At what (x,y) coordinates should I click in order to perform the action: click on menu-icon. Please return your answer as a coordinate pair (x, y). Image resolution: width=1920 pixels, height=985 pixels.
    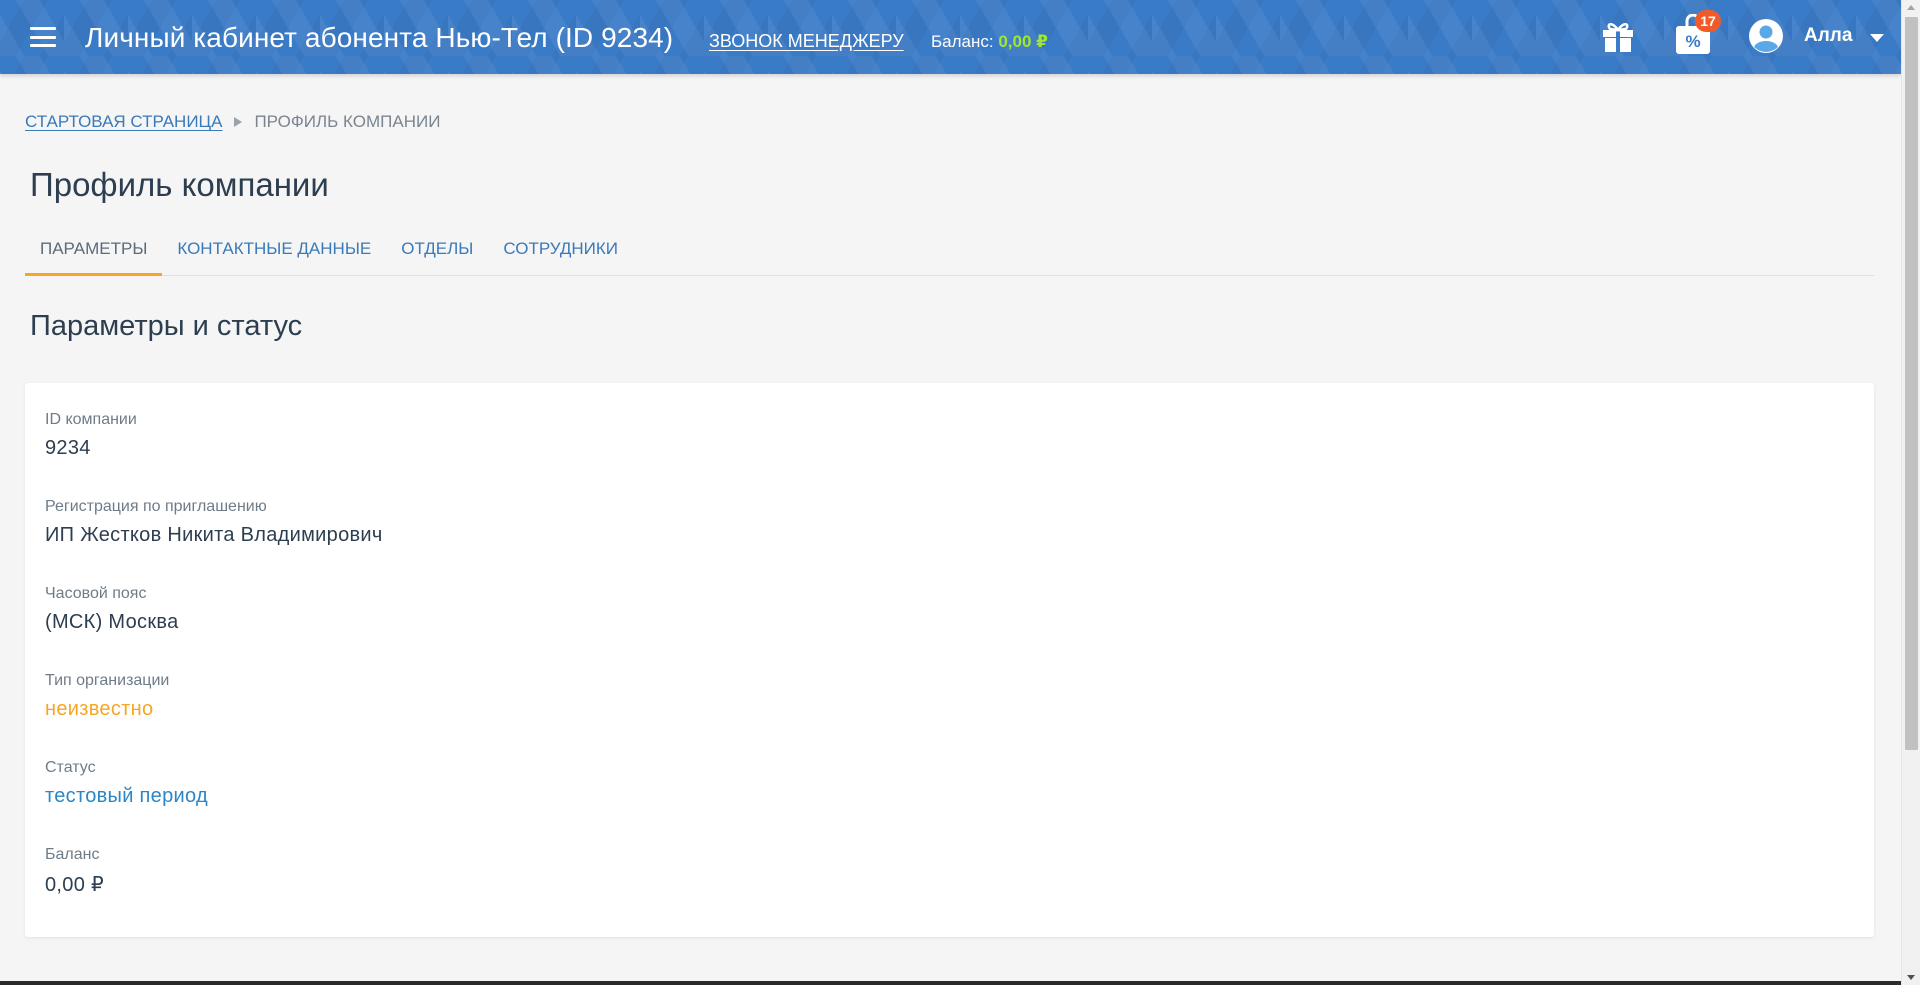
    Looking at the image, I should click on (43, 37).